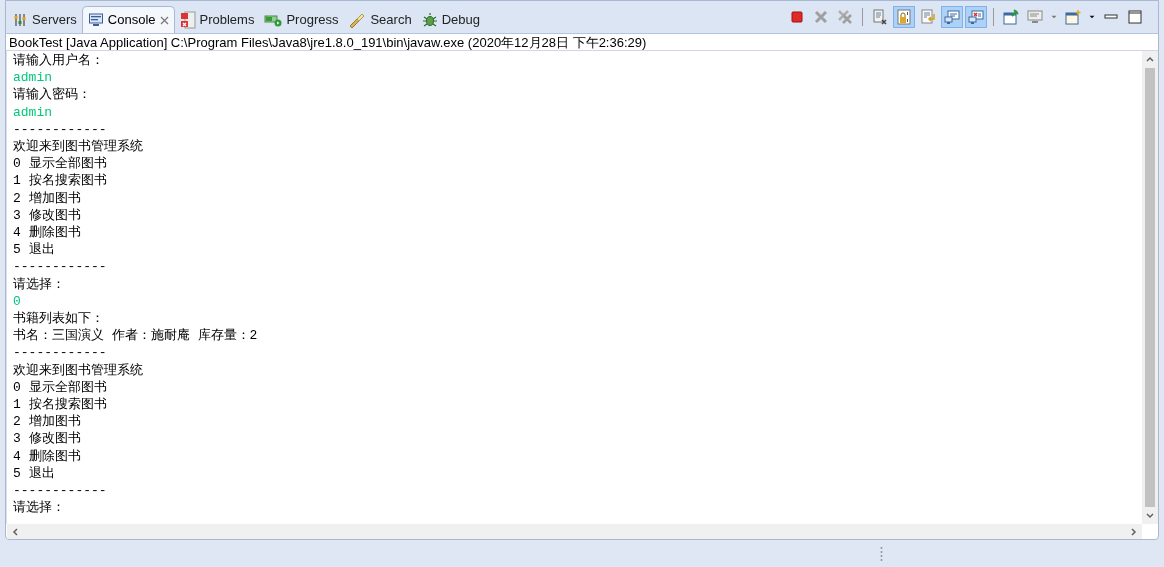  I want to click on bug-icon, so click(429, 19).